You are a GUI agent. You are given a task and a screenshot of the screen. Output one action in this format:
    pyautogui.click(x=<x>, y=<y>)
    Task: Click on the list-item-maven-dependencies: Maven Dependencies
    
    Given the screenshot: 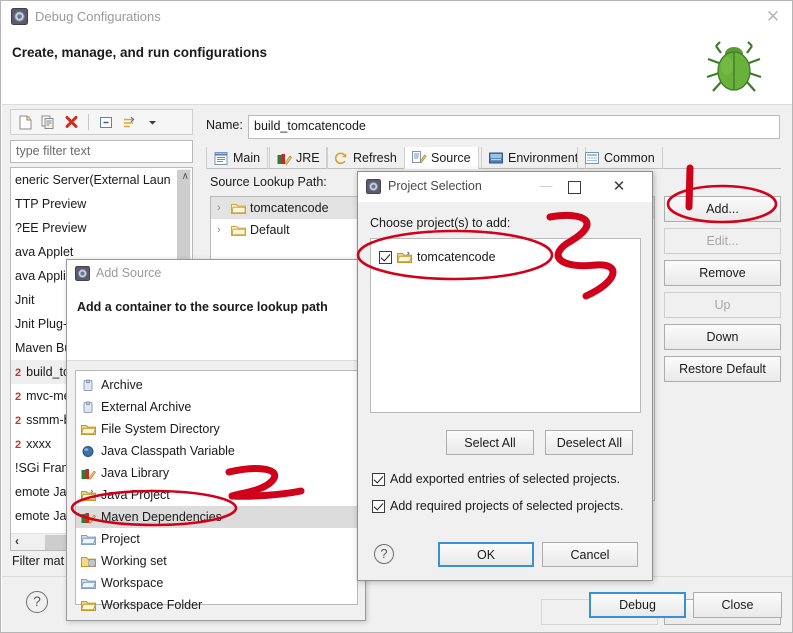 What is the action you would take?
    pyautogui.click(x=216, y=517)
    